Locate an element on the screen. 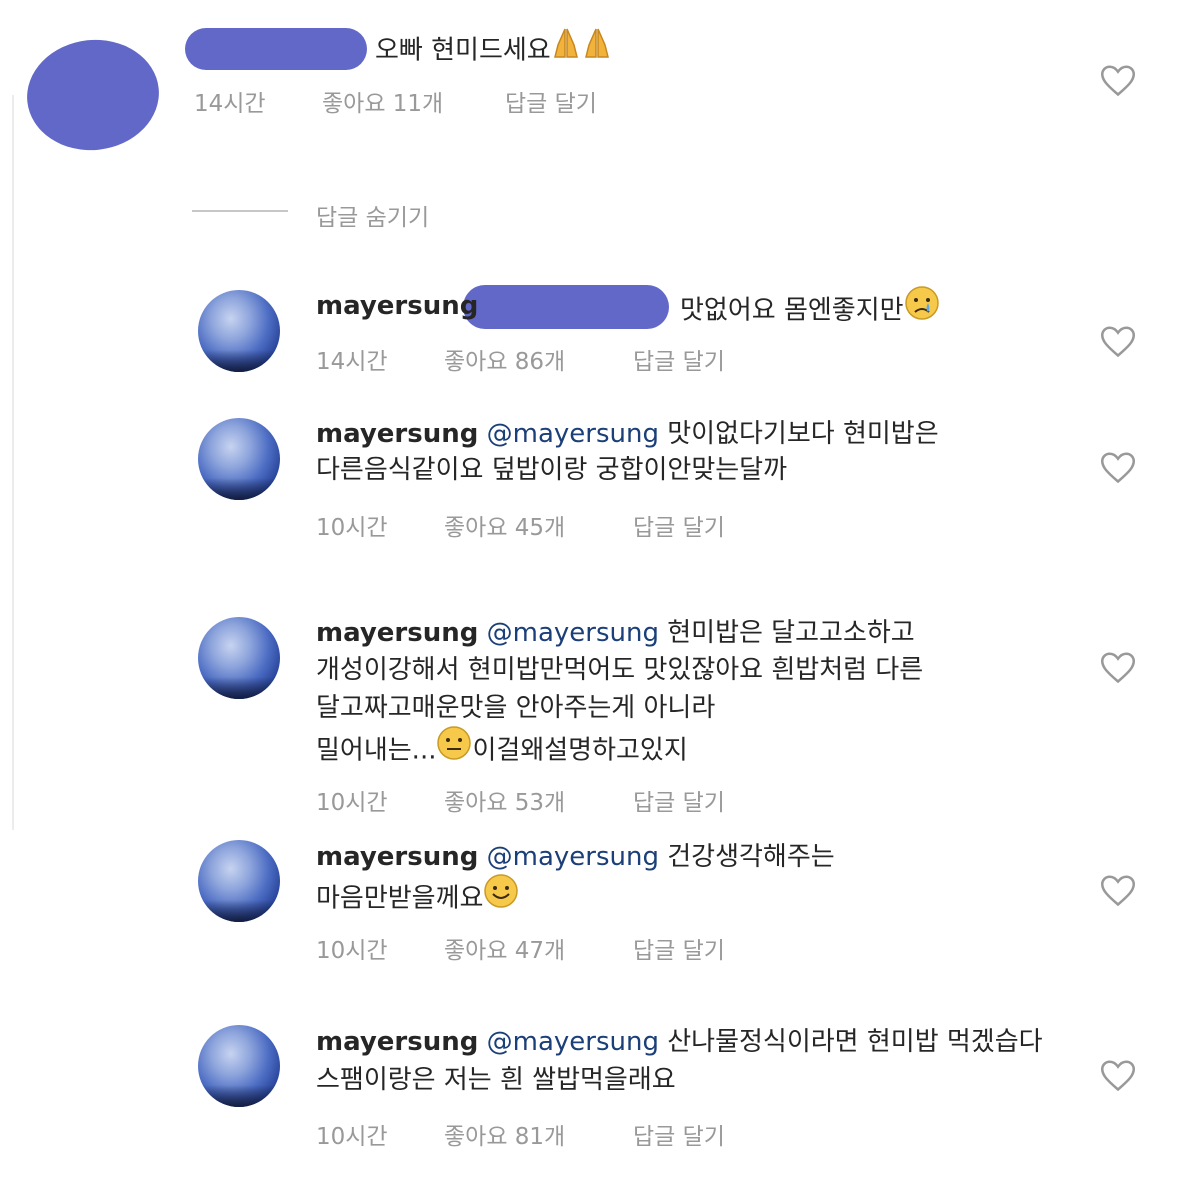  redacted-avatar is located at coordinates (93, 95).